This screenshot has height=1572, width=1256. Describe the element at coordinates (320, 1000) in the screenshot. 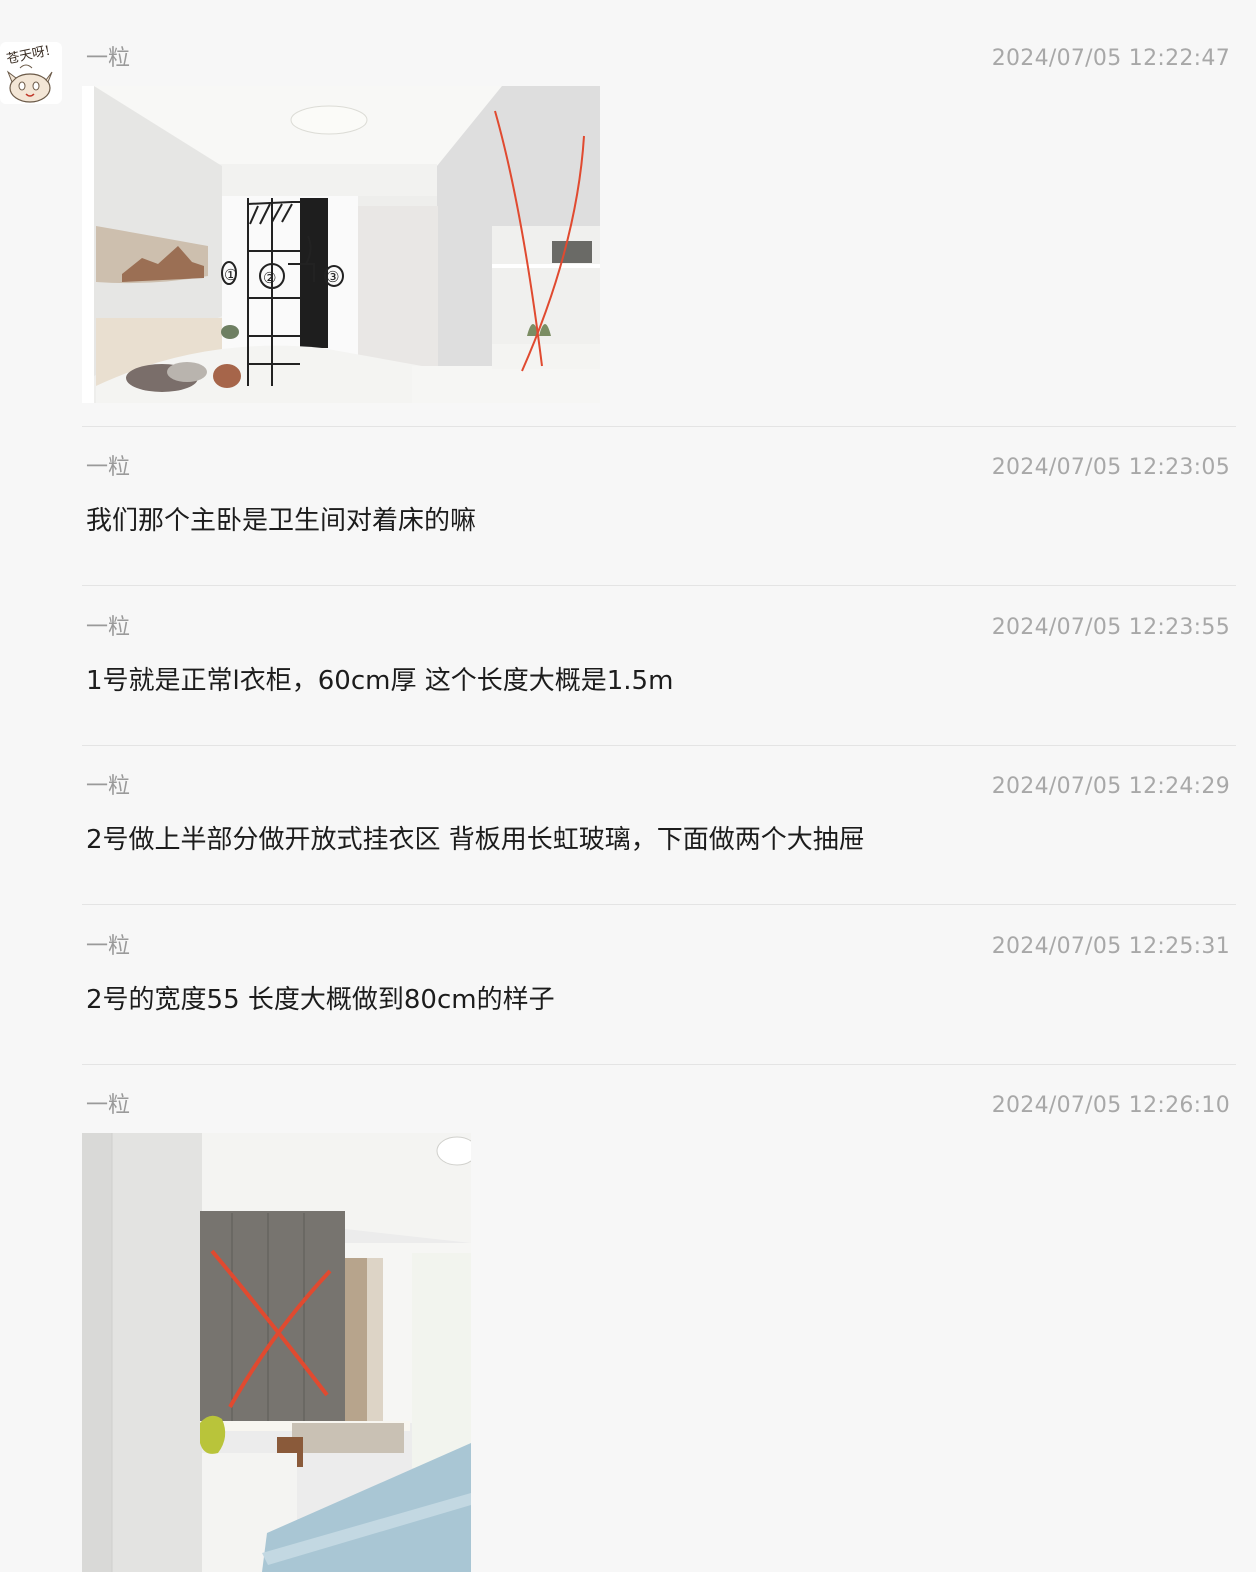

I see `message-text: 2号的宽度55 长度大概做到80cm的样子` at that location.